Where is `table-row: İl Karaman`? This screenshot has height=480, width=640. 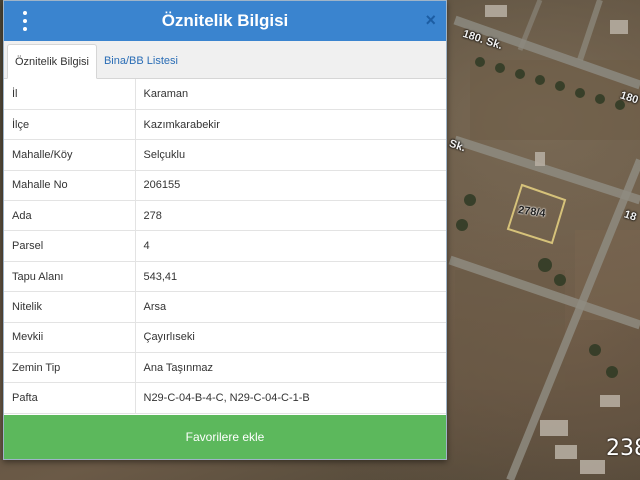
table-row: İl Karaman is located at coordinates (225, 94).